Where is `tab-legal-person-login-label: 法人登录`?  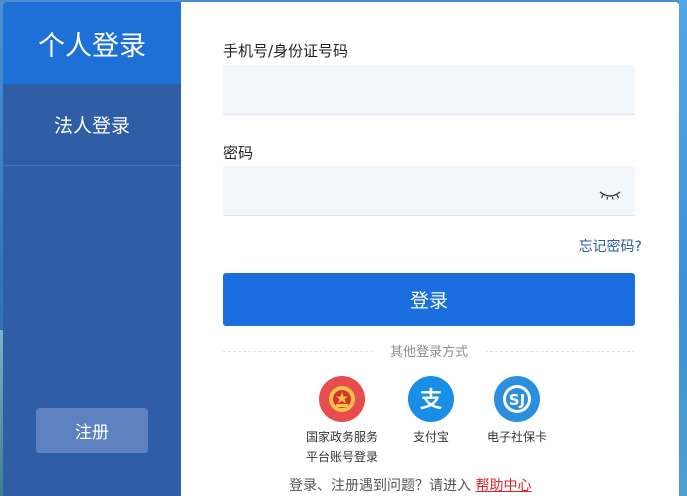 tab-legal-person-login-label: 法人登录 is located at coordinates (91, 126).